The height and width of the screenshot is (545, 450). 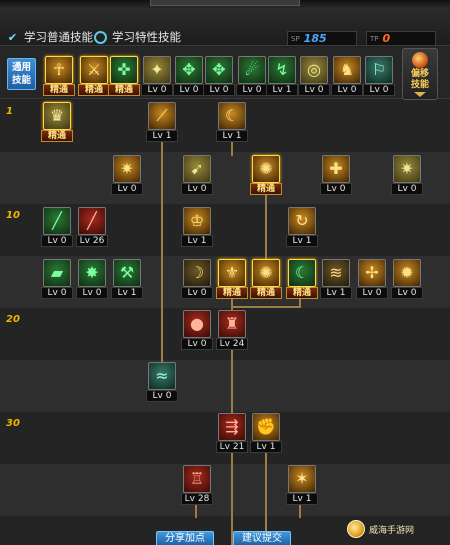 What do you see at coordinates (197, 273) in the screenshot?
I see `skill-icon: ☽` at bounding box center [197, 273].